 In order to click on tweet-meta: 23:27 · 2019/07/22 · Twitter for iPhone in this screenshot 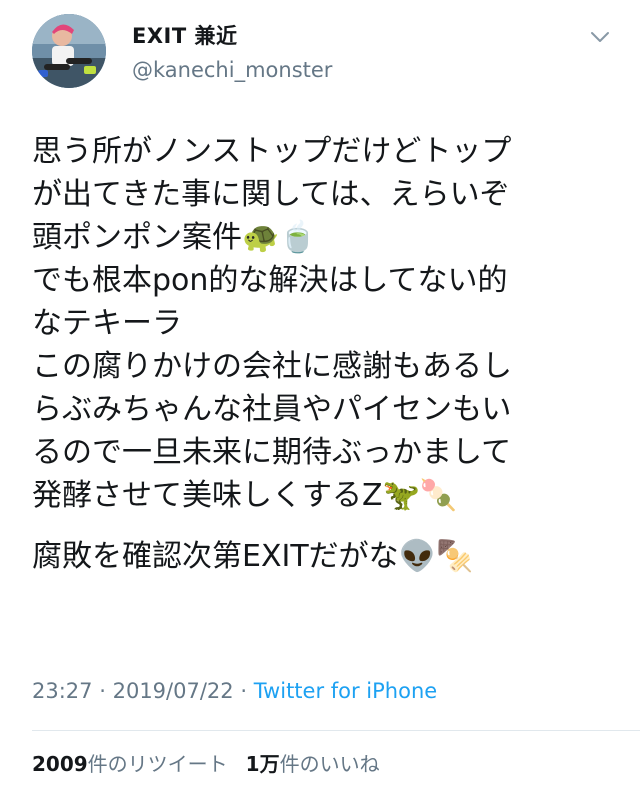, I will do `click(234, 691)`.